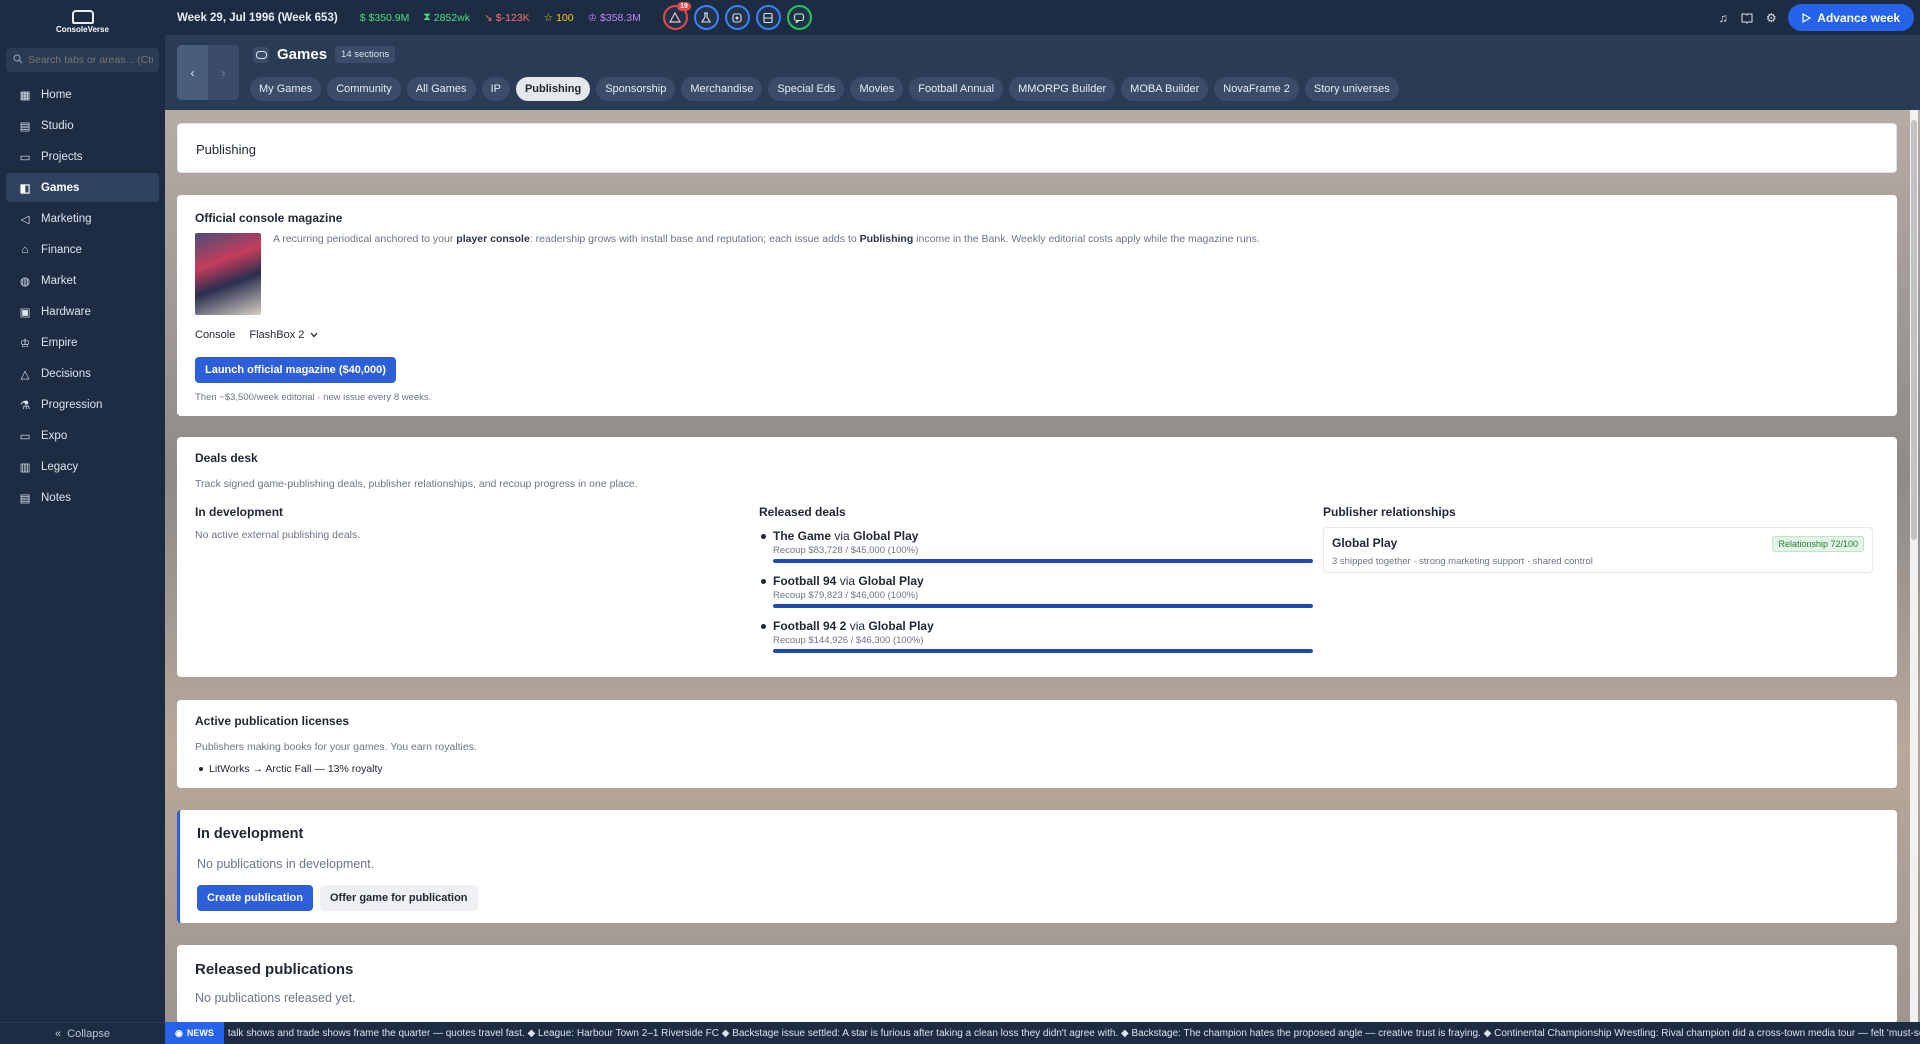  What do you see at coordinates (295, 370) in the screenshot?
I see `launch-magazine-button: Launch official magazine ($40,000)` at bounding box center [295, 370].